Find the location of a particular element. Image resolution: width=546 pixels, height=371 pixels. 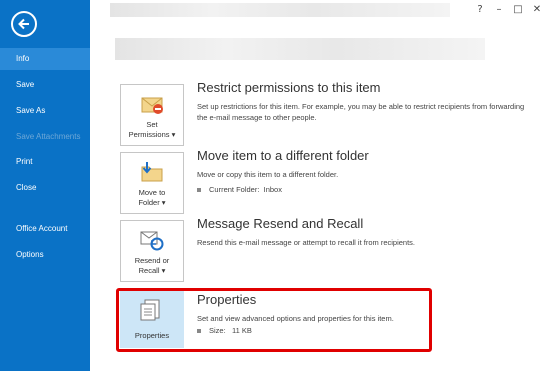

back-arrow-icon is located at coordinates (23, 24).